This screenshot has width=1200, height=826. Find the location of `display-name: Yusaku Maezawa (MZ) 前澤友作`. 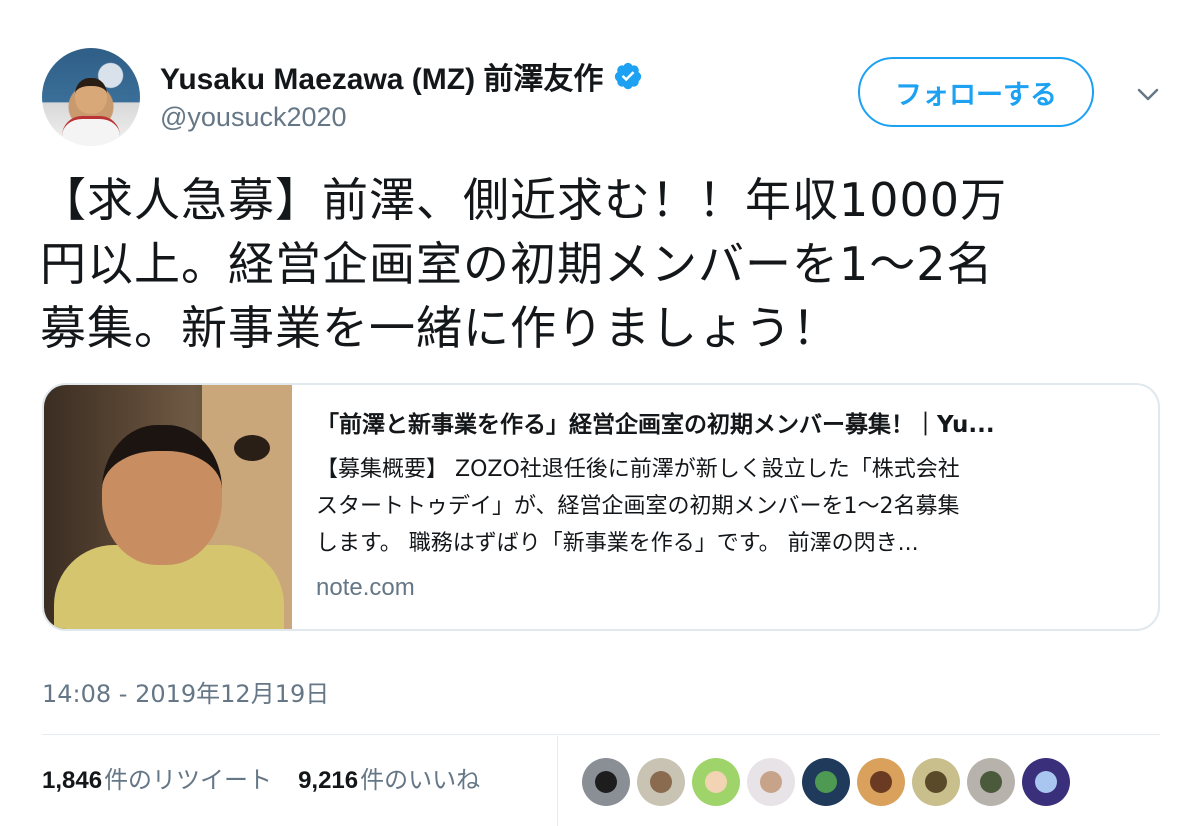

display-name: Yusaku Maezawa (MZ) 前澤友作 is located at coordinates (381, 76).